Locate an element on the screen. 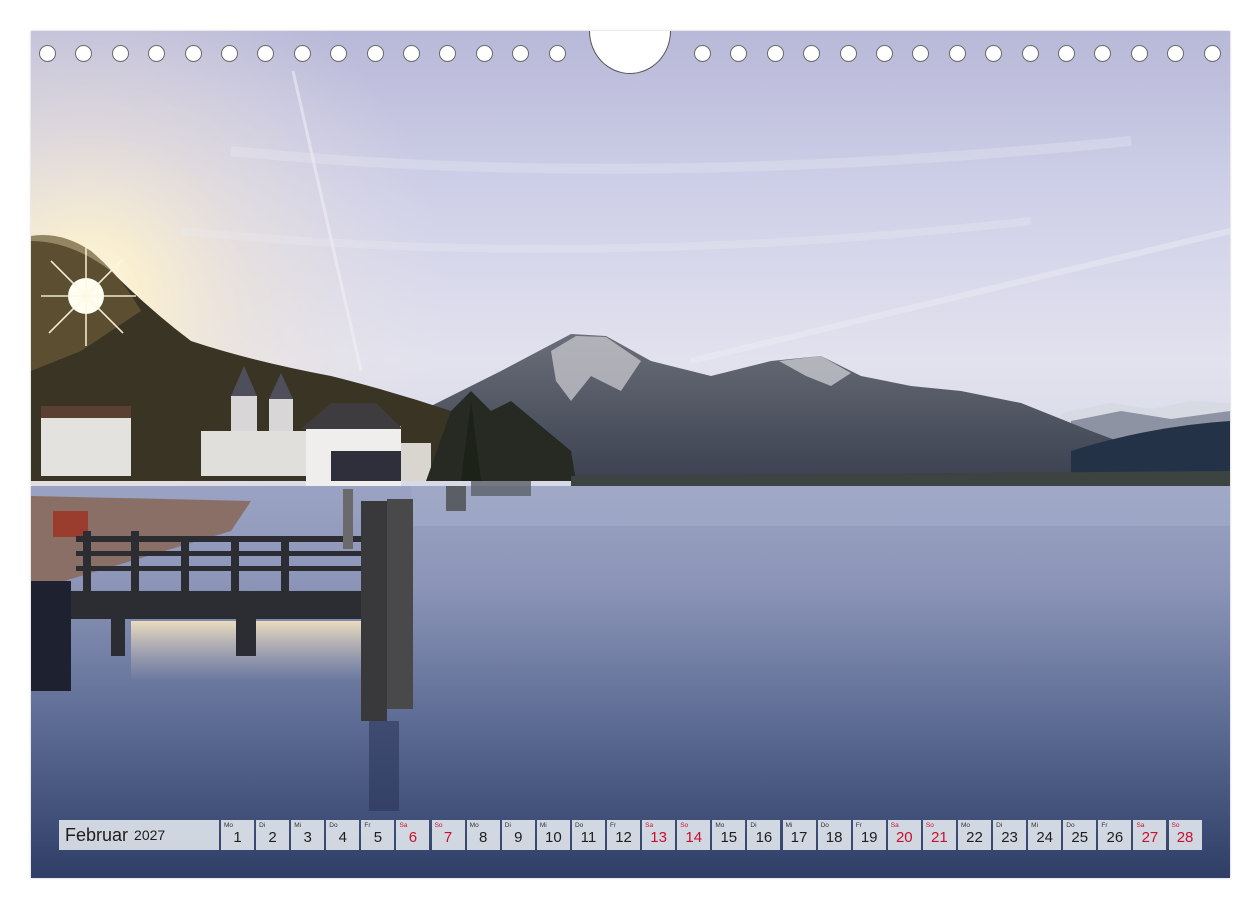 The height and width of the screenshot is (908, 1260). day-cell: Sa 6 is located at coordinates (413, 835).